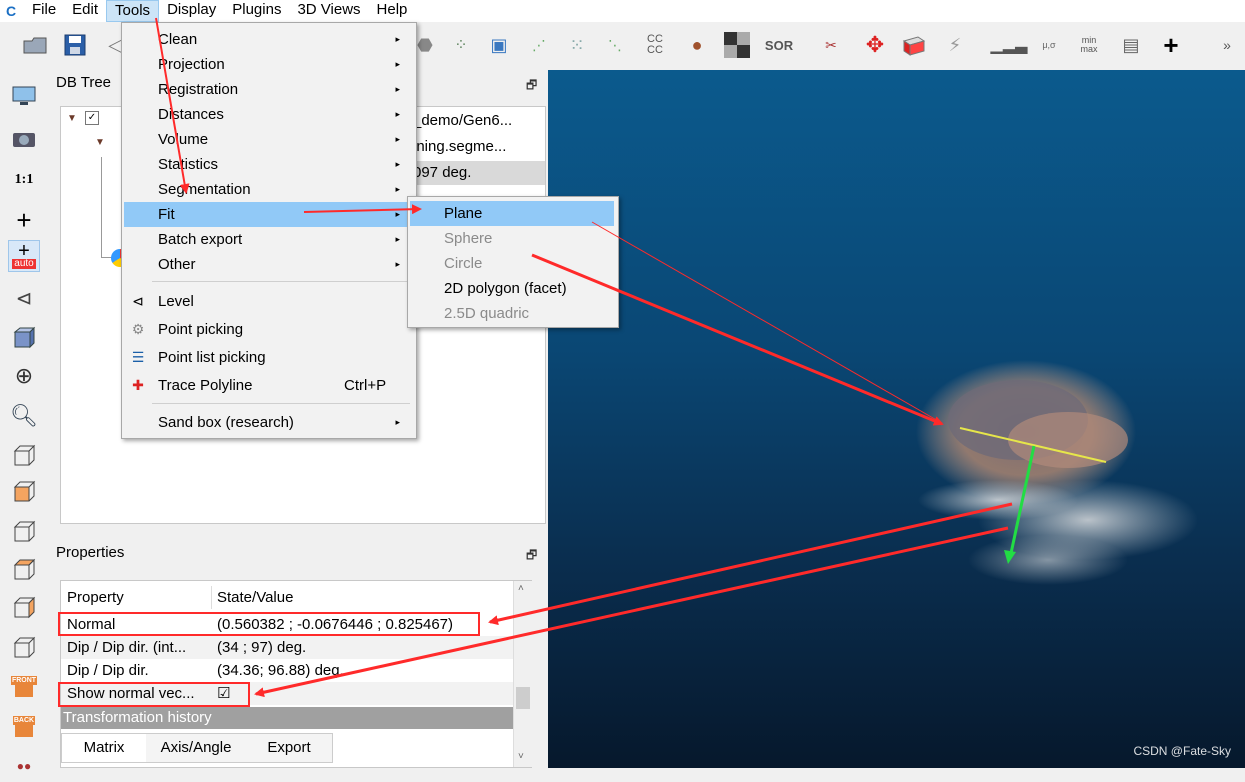 The height and width of the screenshot is (782, 1245). What do you see at coordinates (269, 239) in the screenshot?
I see `menu-item-batch-export: Batch export ▸` at bounding box center [269, 239].